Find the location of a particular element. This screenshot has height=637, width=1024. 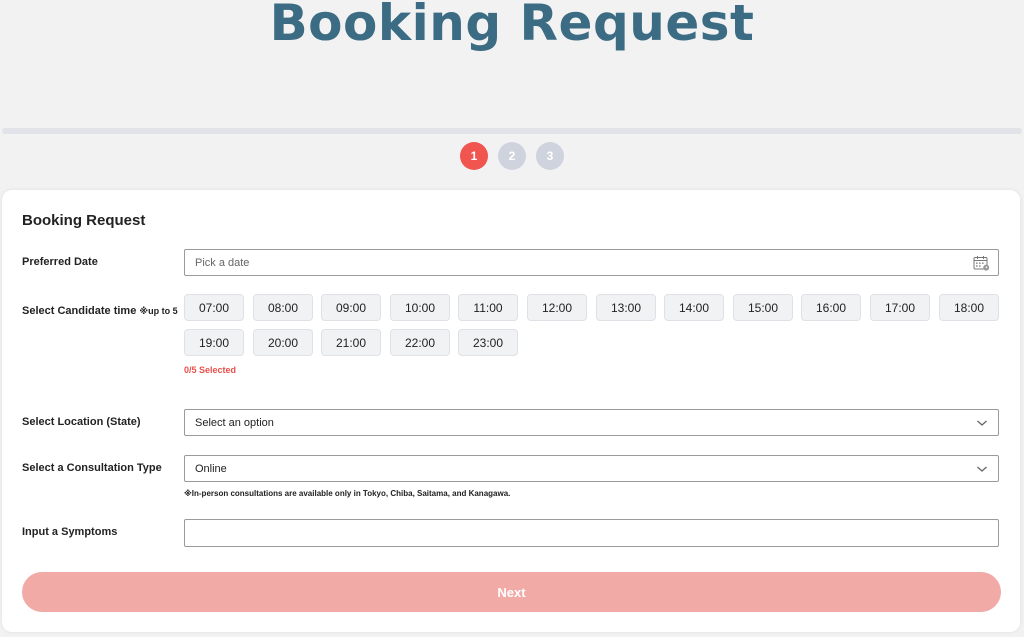

candidate-time-label-text: Select Candidate time is located at coordinates (79, 311).